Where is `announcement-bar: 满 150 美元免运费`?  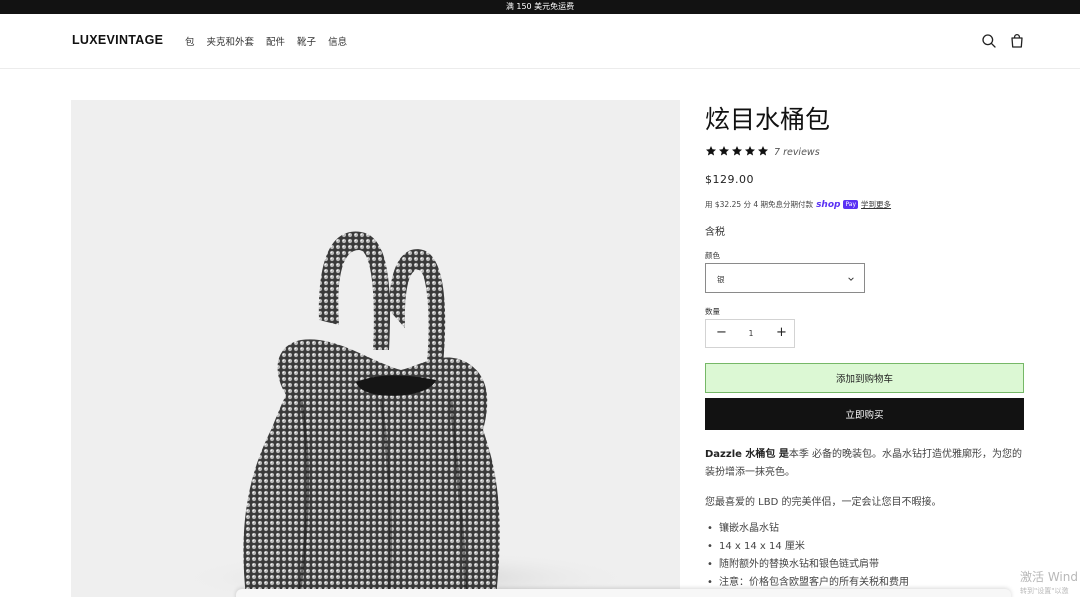 announcement-bar: 满 150 美元免运费 is located at coordinates (540, 7).